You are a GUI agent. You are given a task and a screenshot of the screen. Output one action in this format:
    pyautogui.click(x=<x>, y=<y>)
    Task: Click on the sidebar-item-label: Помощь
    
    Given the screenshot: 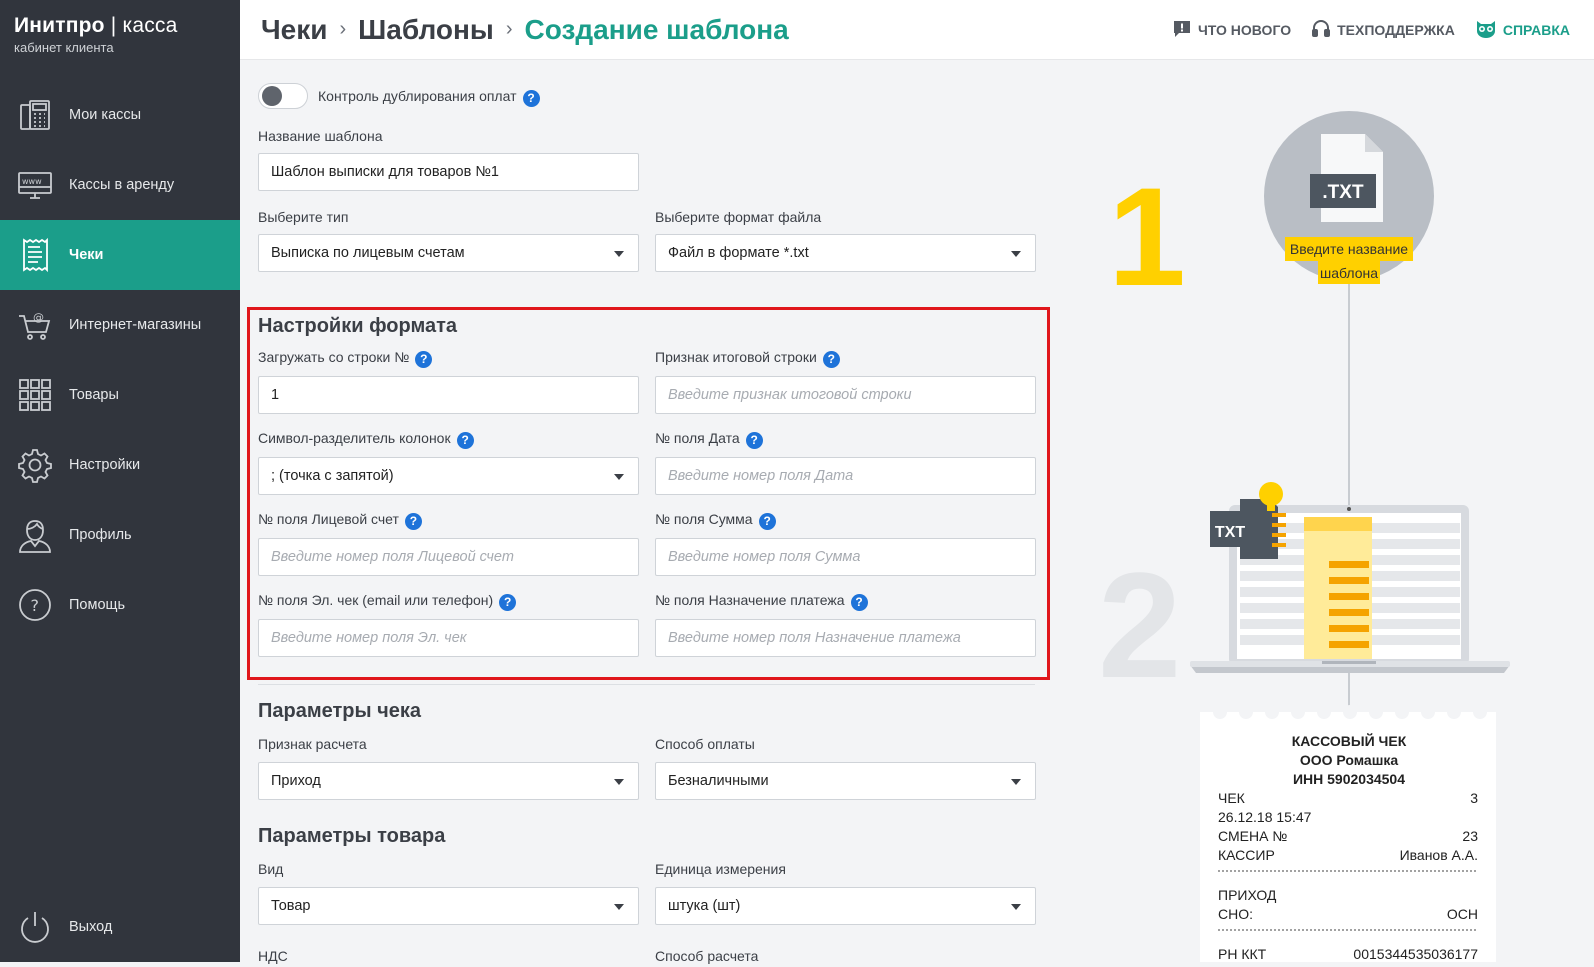 What is the action you would take?
    pyautogui.click(x=97, y=605)
    